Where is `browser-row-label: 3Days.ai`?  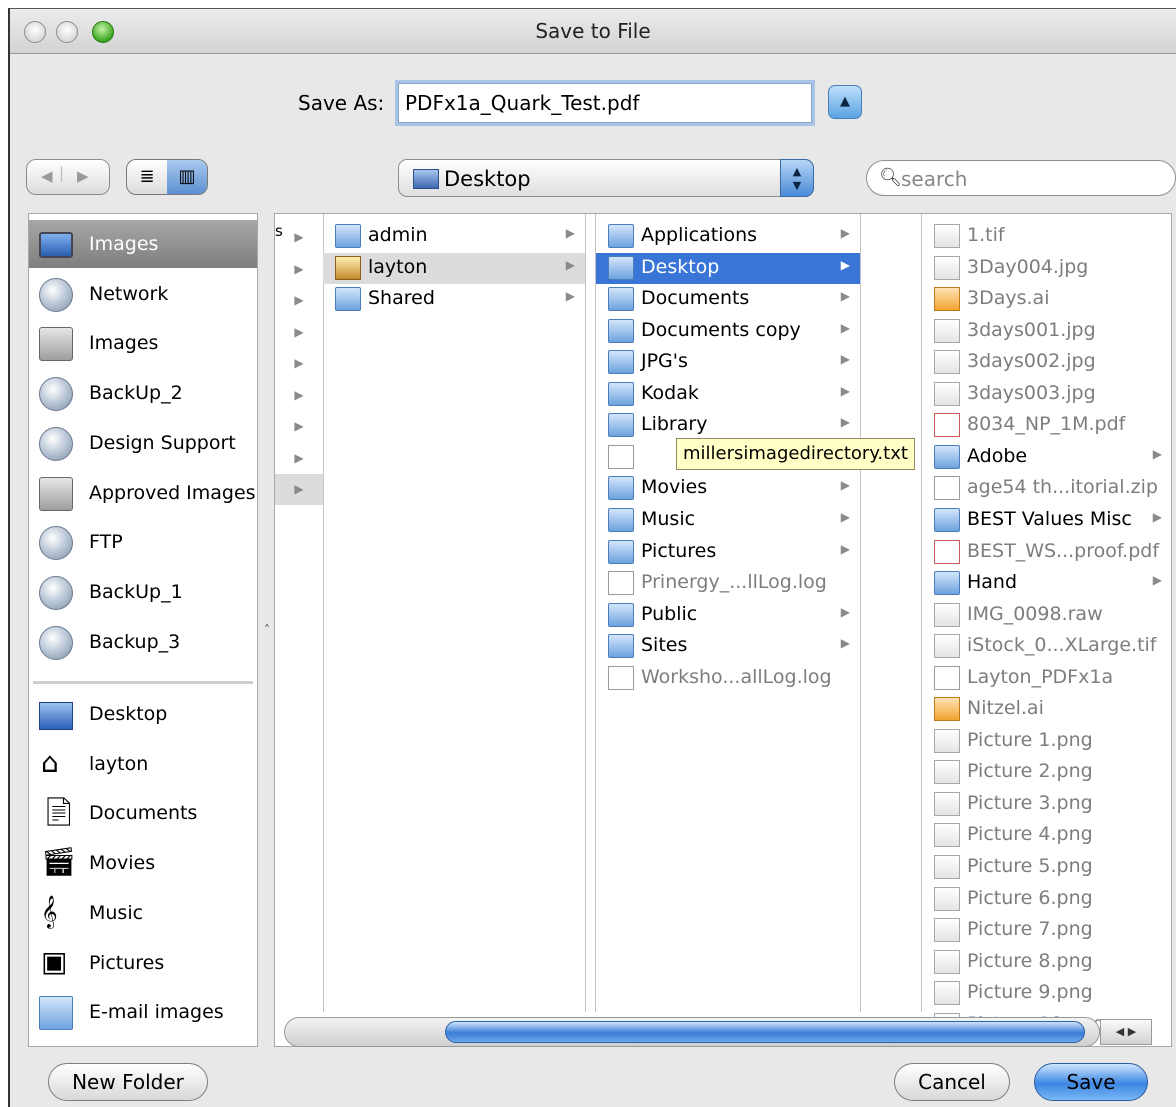 browser-row-label: 3Days.ai is located at coordinates (1008, 298).